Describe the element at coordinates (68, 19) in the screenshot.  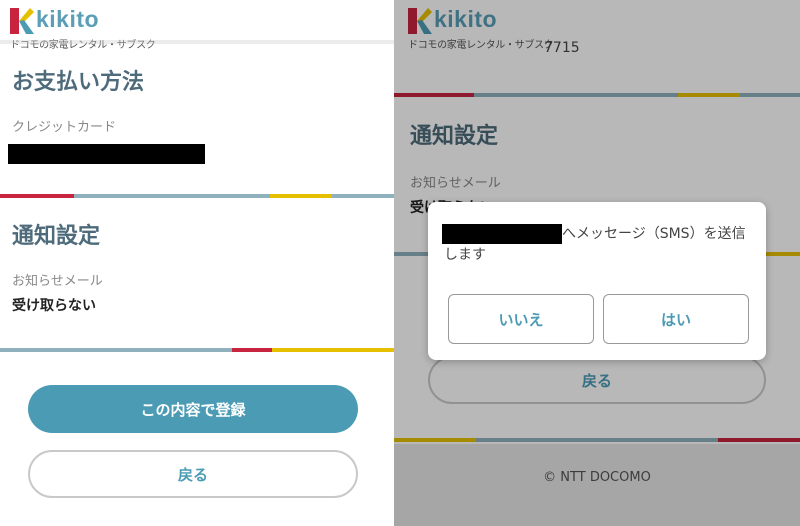
I see `brand-name: kikito` at that location.